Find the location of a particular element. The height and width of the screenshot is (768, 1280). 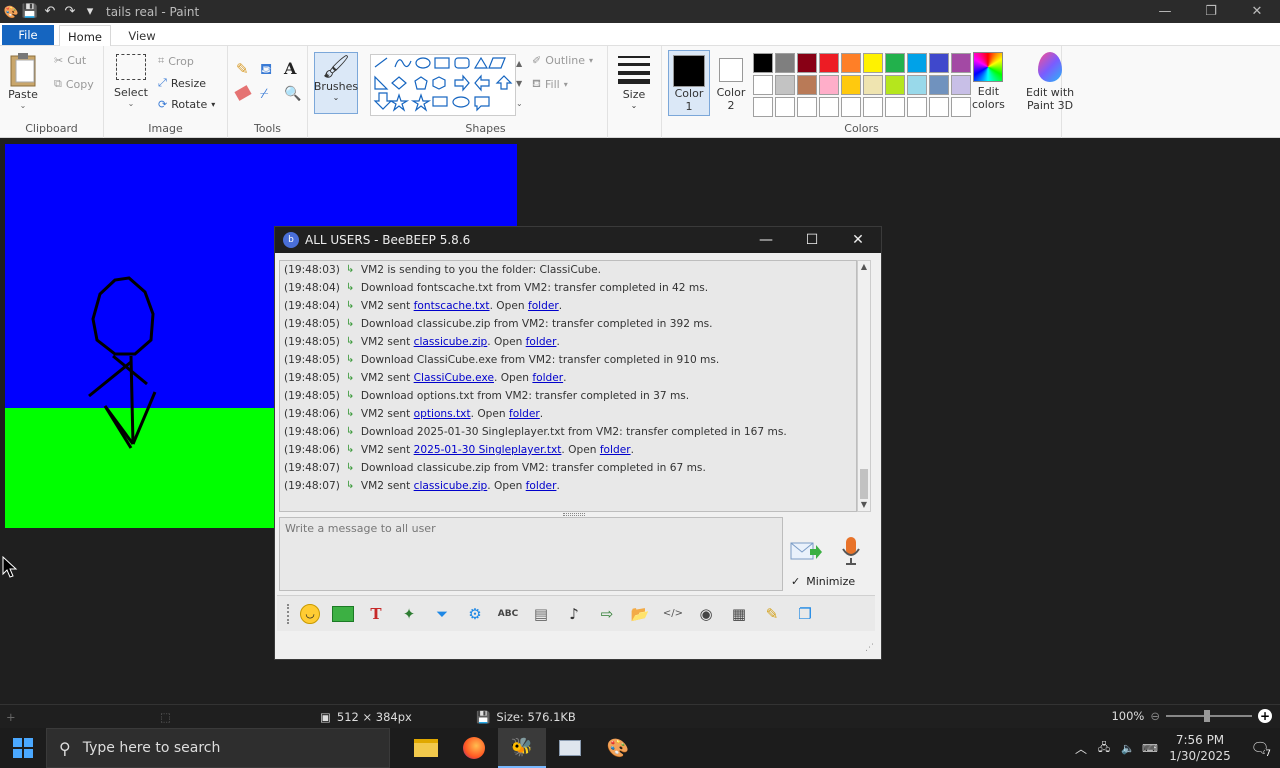

fill-bucket-icon: ⛾ is located at coordinates (266, 70).